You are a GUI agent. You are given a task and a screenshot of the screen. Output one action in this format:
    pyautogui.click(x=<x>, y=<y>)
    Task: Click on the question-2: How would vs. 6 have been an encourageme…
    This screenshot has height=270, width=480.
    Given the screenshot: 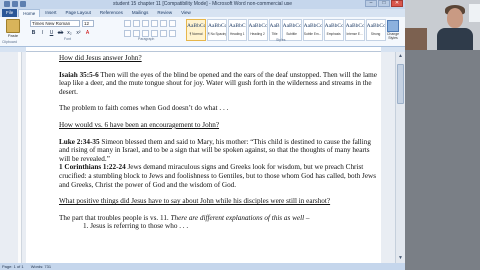 What is the action you would take?
    pyautogui.click(x=139, y=124)
    